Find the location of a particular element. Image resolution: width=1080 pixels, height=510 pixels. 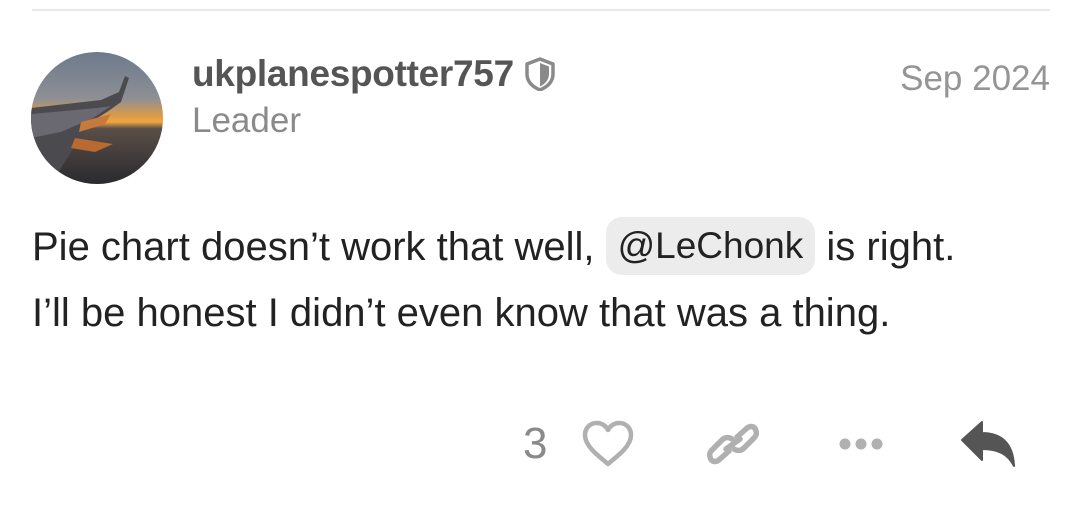

shield-icon is located at coordinates (540, 74).